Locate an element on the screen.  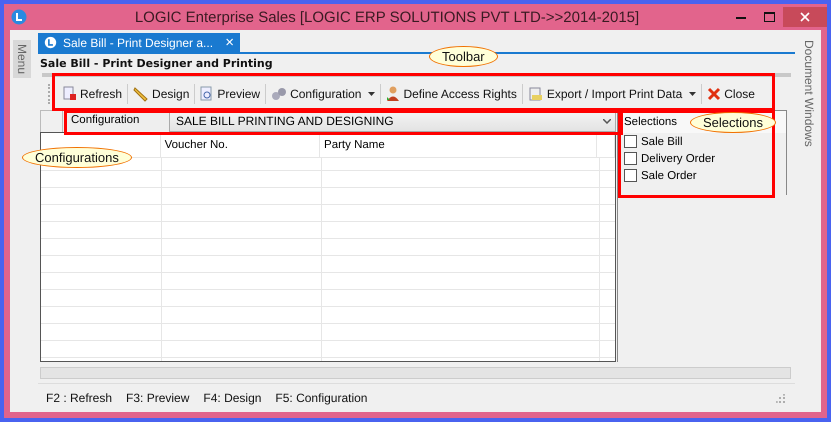
export-document-icon is located at coordinates (536, 94).